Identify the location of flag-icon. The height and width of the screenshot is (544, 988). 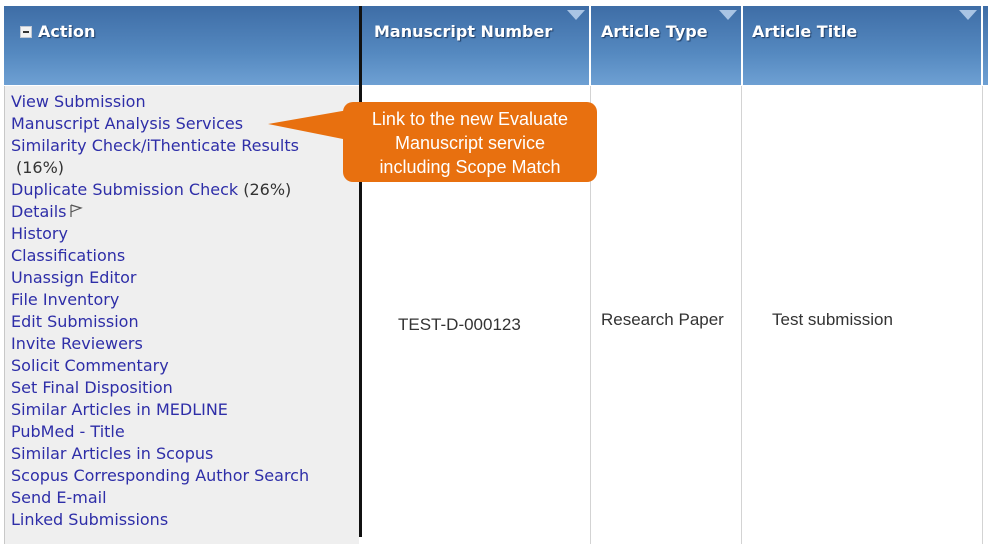
(77, 210).